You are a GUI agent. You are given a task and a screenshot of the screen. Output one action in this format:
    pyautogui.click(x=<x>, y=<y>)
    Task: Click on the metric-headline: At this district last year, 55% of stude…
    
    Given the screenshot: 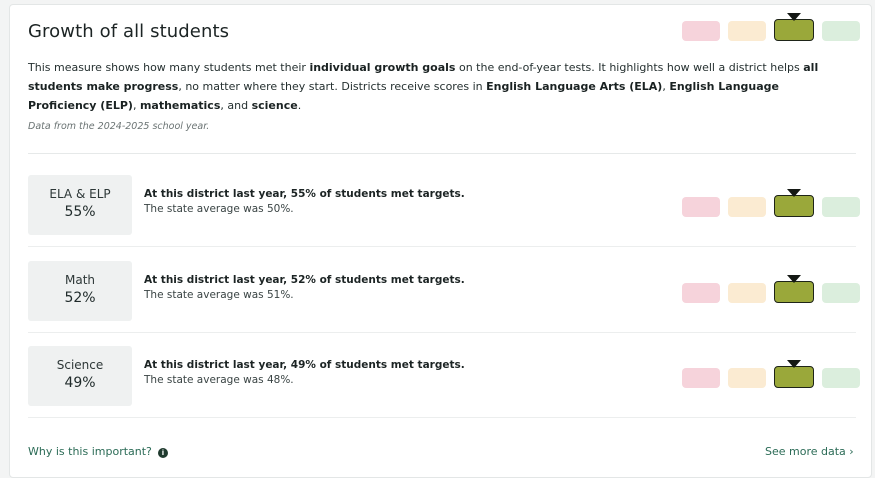 What is the action you would take?
    pyautogui.click(x=304, y=194)
    